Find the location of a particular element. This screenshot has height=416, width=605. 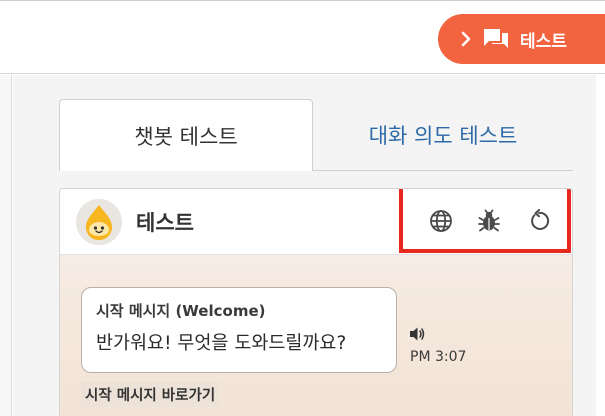

left-panel-edge is located at coordinates (6, 245).